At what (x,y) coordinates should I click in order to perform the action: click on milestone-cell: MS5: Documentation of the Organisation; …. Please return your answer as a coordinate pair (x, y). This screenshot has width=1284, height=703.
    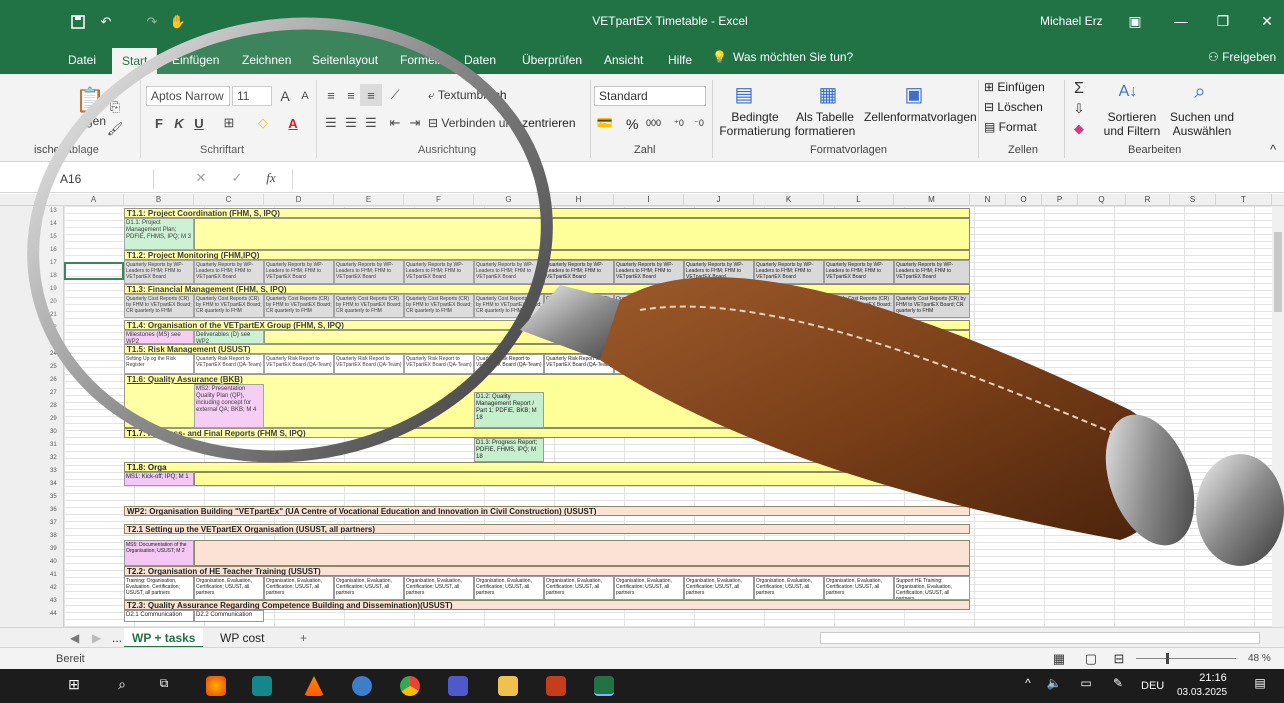
    Looking at the image, I should click on (159, 553).